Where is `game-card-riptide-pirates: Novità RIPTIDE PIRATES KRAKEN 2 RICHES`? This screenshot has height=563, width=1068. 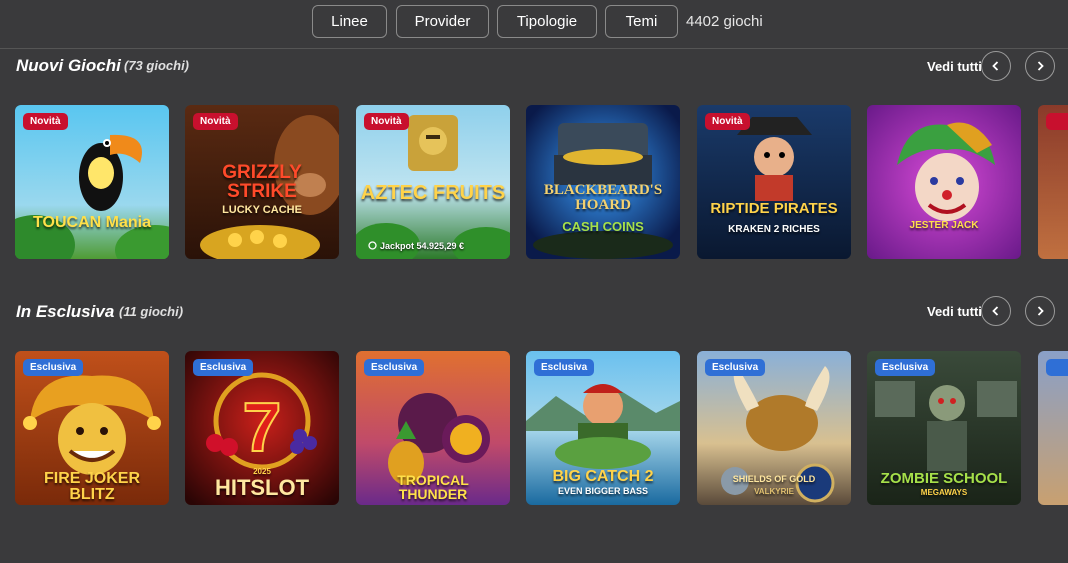 game-card-riptide-pirates: Novità RIPTIDE PIRATES KRAKEN 2 RICHES is located at coordinates (774, 182).